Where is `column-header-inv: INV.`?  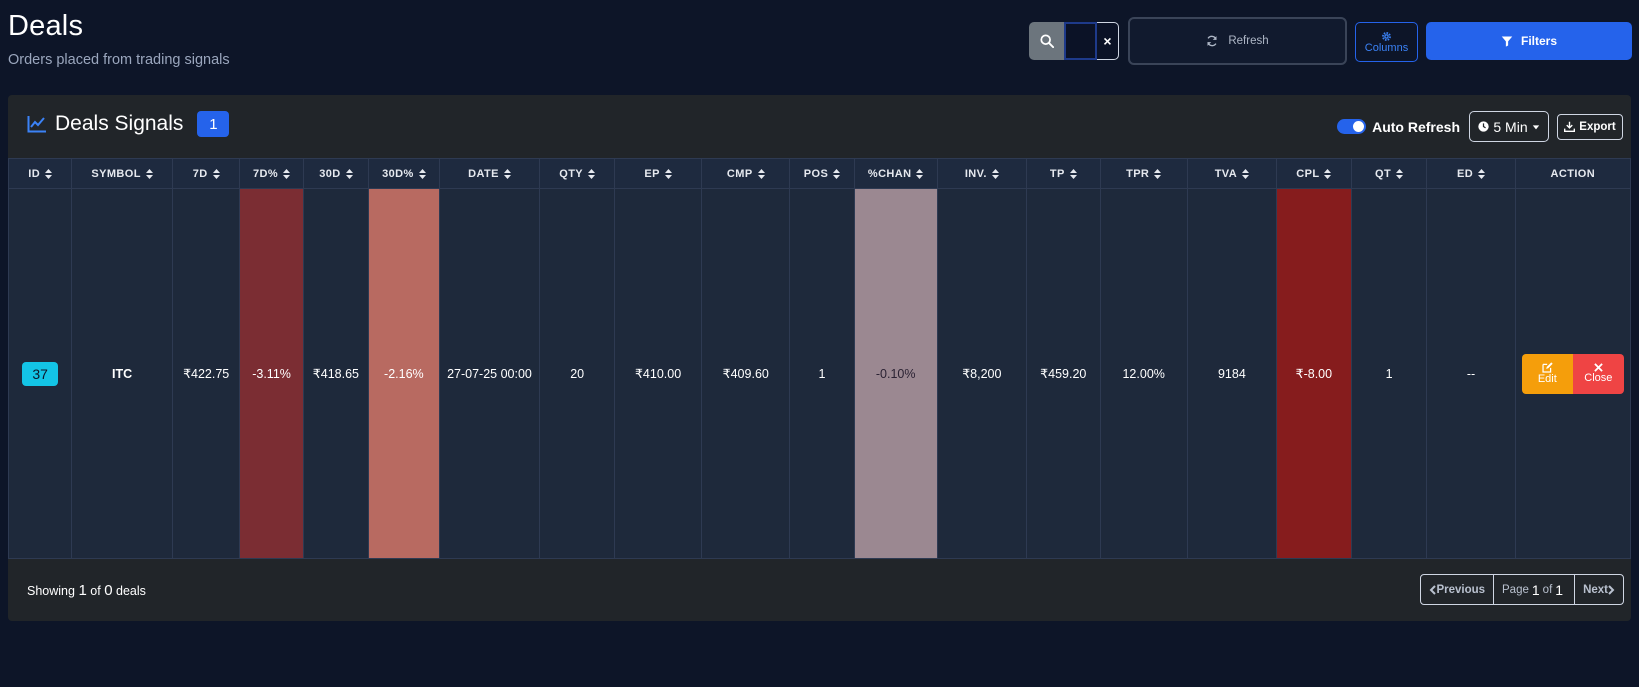
column-header-inv: INV. is located at coordinates (981, 173).